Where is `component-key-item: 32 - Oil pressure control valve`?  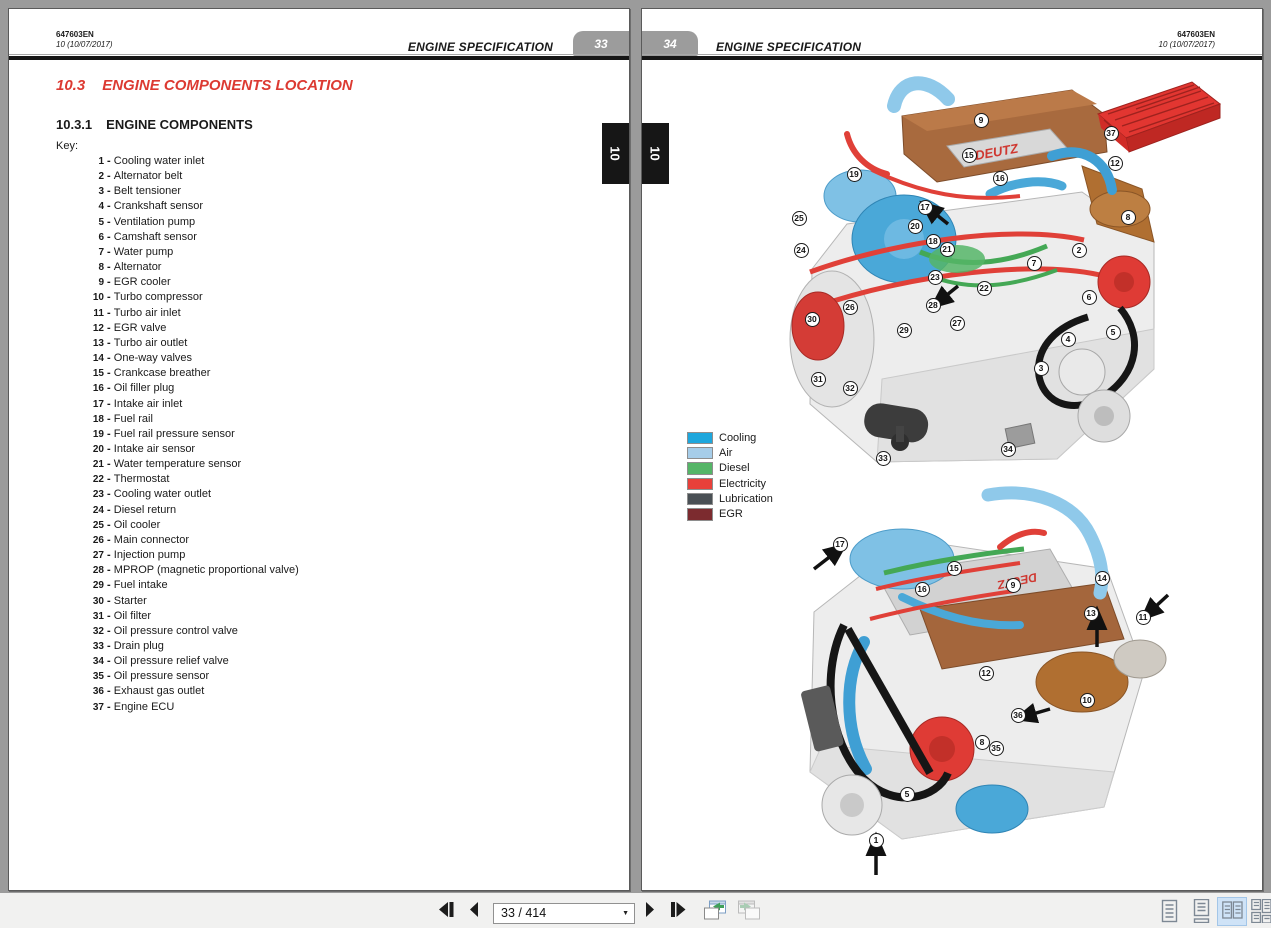
component-key-item: 32 - Oil pressure control valve is located at coordinates (165, 630).